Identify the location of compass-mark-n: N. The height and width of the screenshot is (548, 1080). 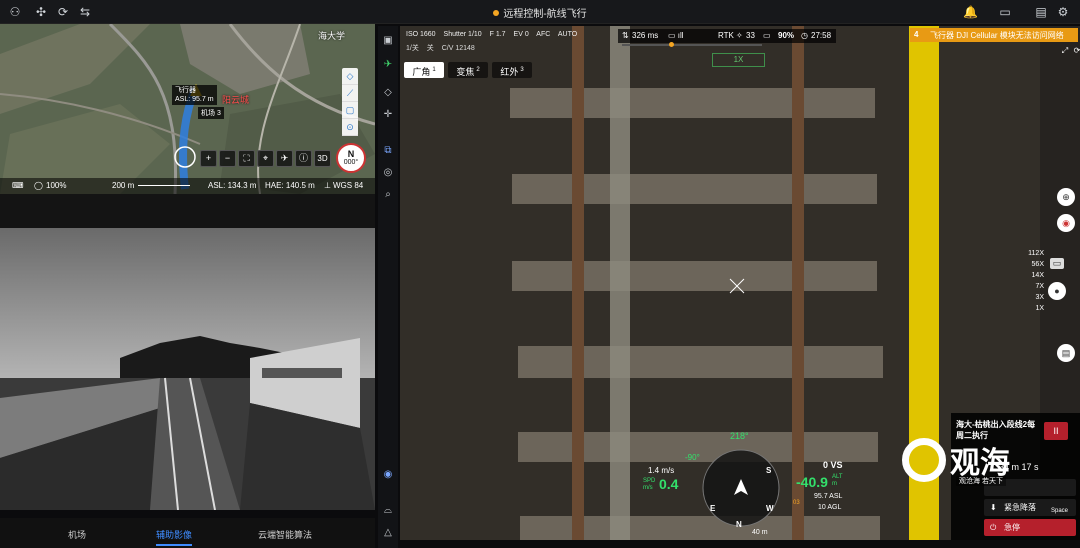
(739, 524).